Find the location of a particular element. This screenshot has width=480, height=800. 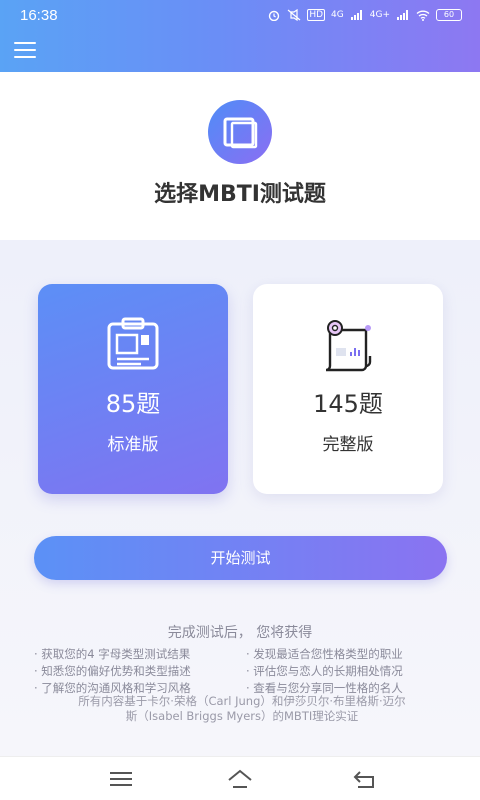

home-icon is located at coordinates (240, 779).